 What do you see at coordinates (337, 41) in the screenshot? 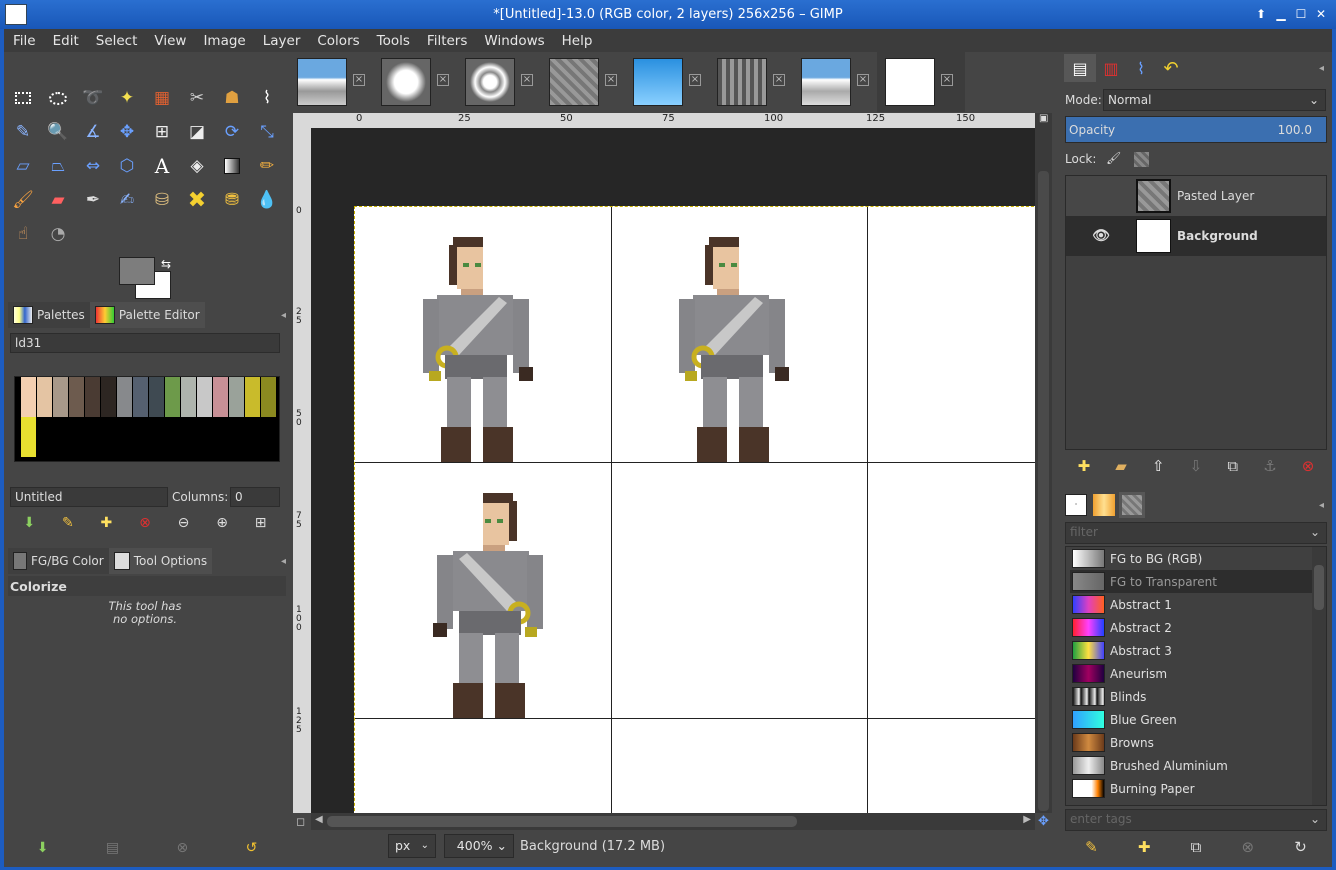
I see `menu-colors: Colors` at bounding box center [337, 41].